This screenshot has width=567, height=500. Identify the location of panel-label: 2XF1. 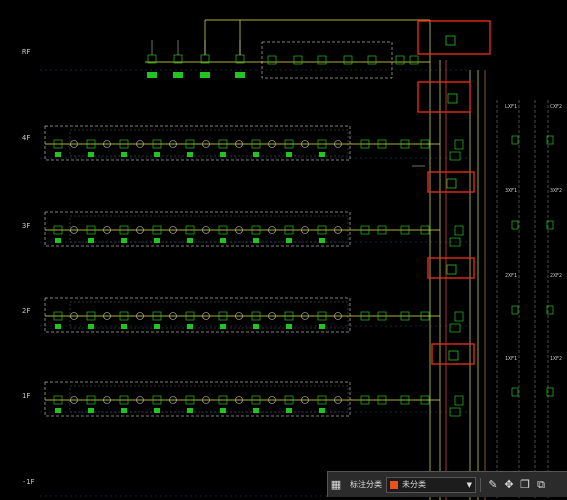
(511, 276).